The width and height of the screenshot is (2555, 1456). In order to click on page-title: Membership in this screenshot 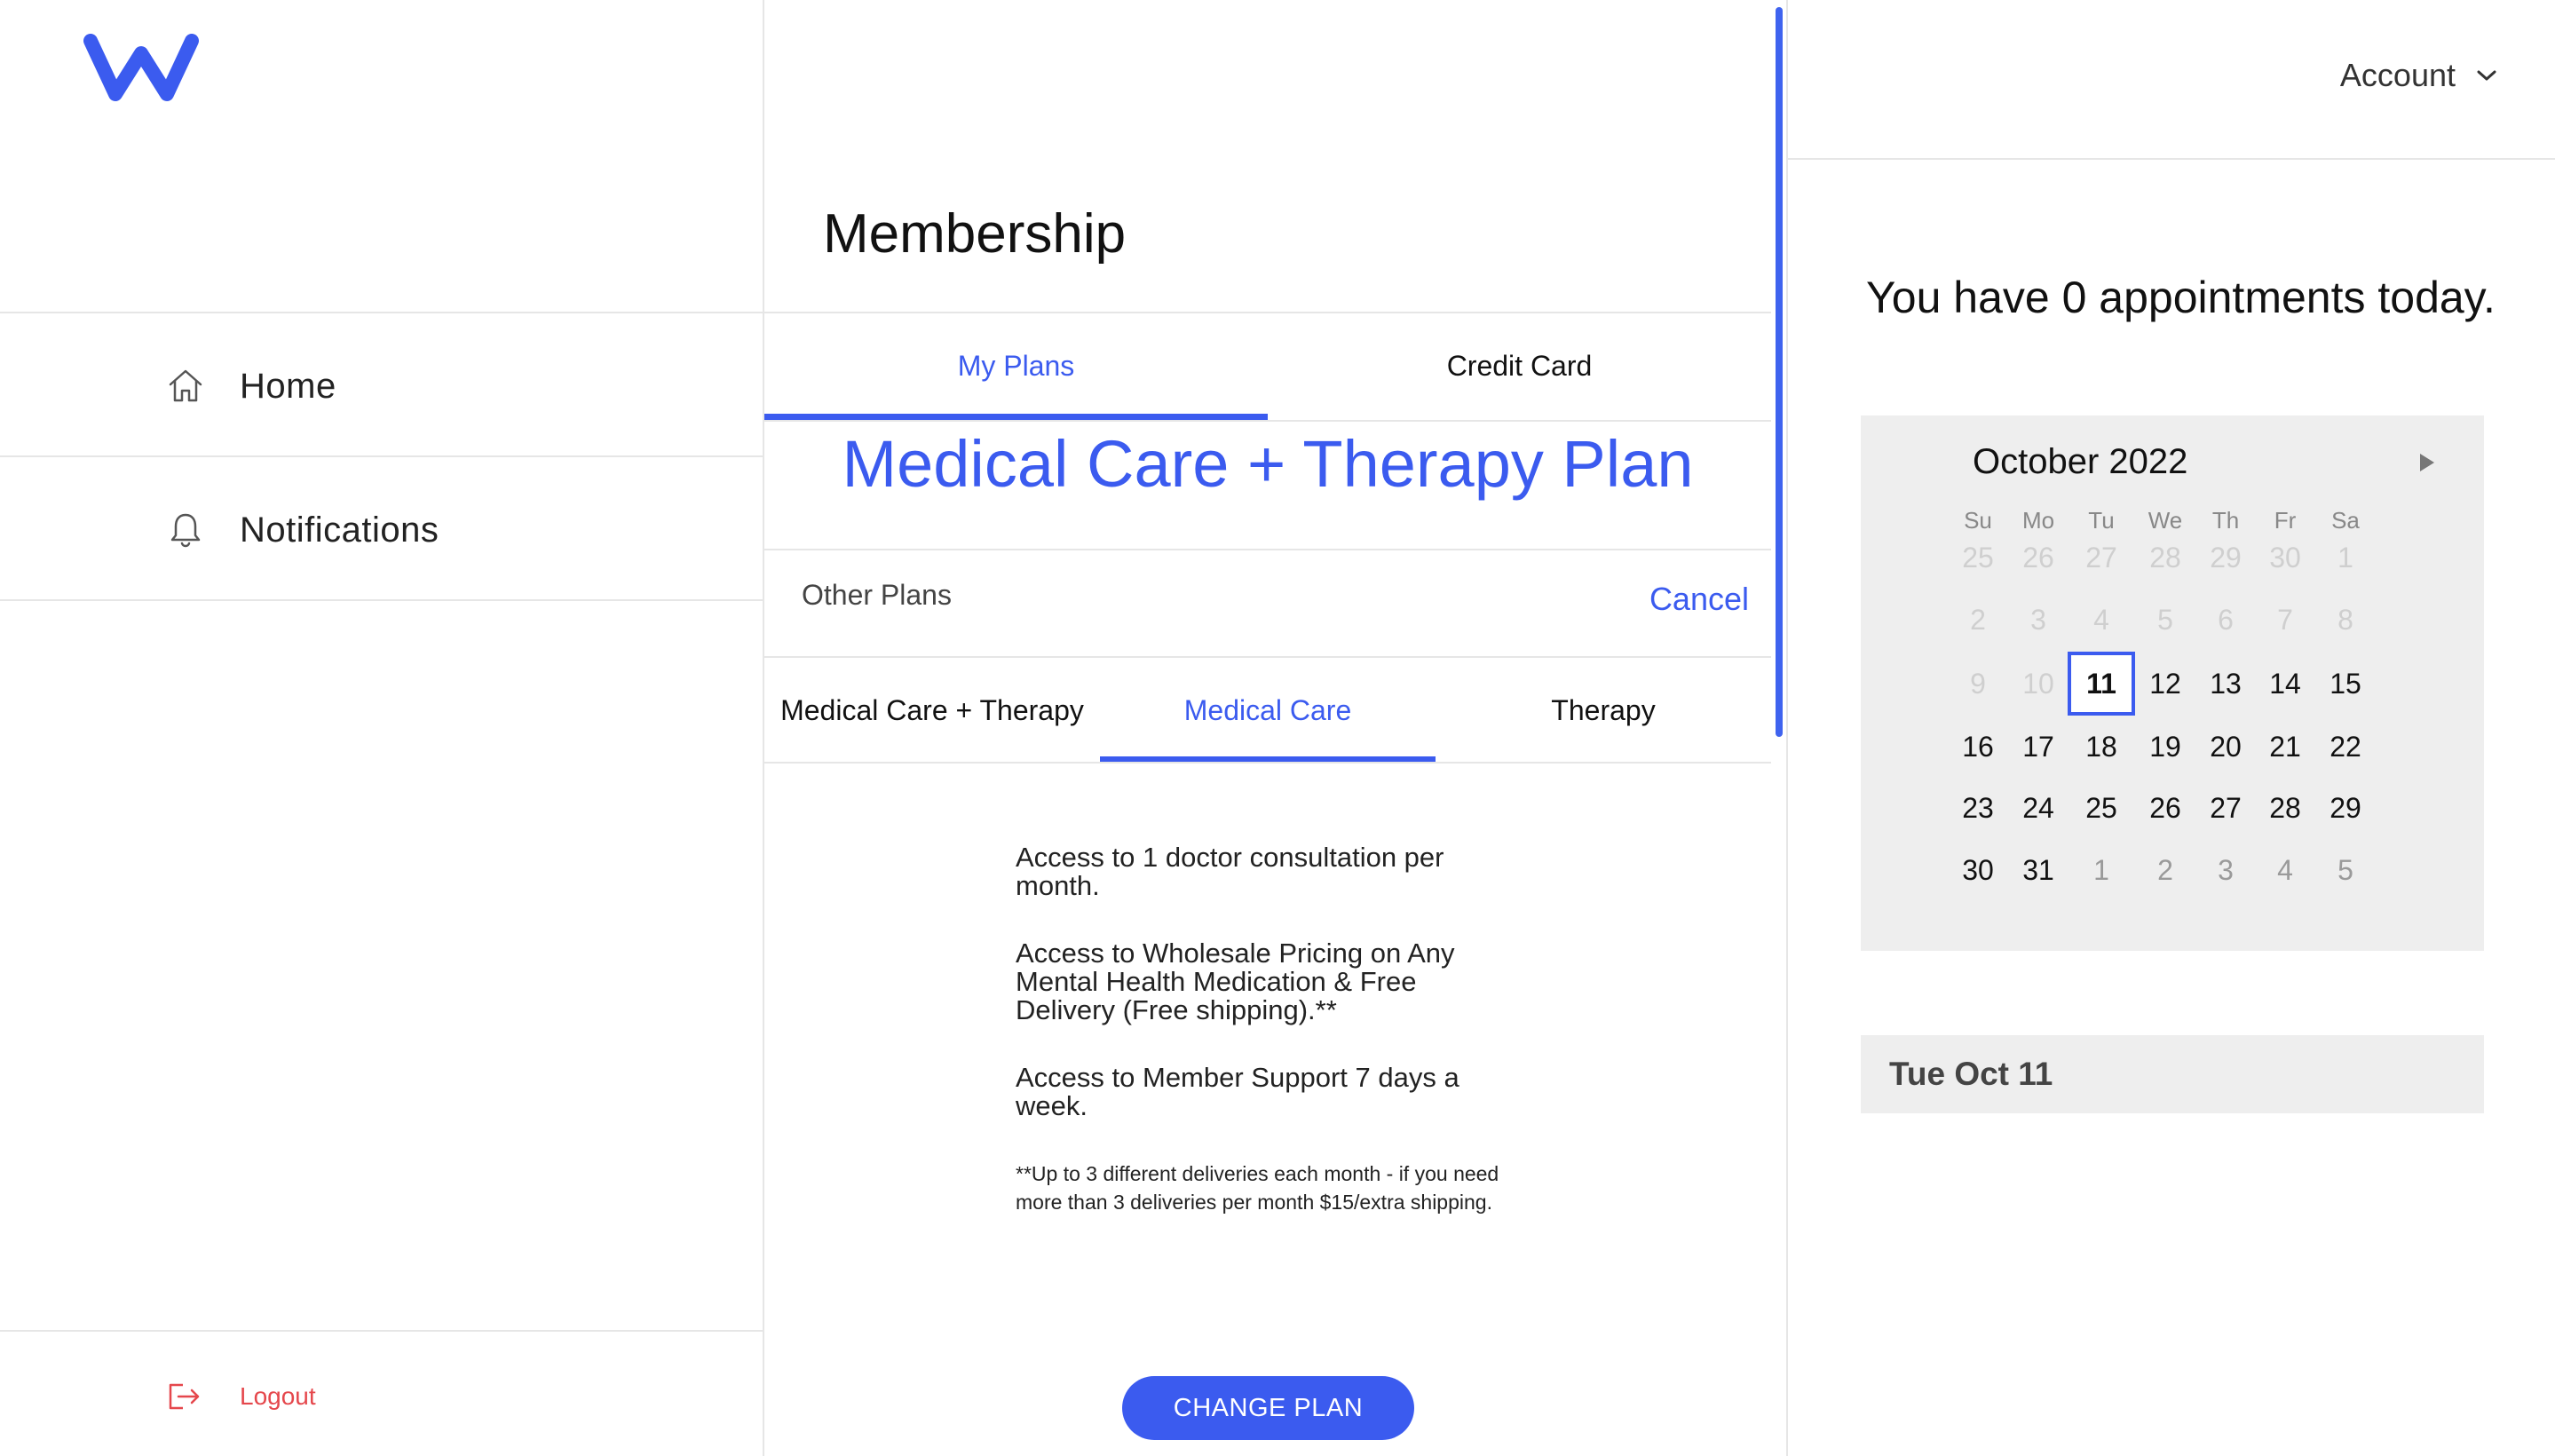, I will do `click(975, 234)`.